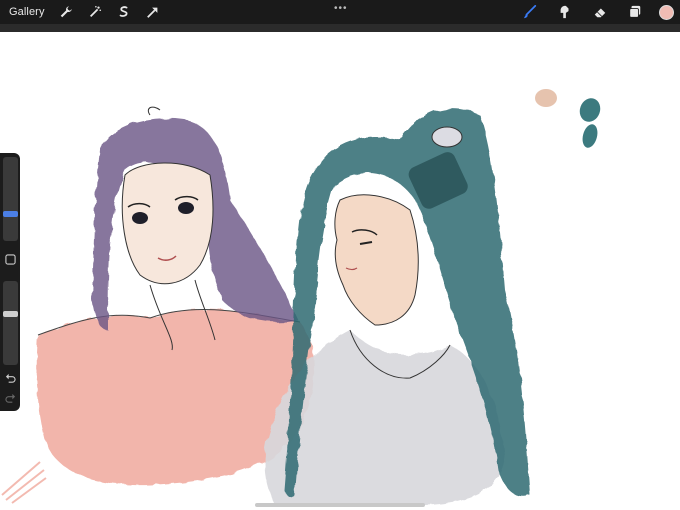 This screenshot has height=510, width=680. Describe the element at coordinates (10, 214) in the screenshot. I see `brush-size-thumb` at that location.